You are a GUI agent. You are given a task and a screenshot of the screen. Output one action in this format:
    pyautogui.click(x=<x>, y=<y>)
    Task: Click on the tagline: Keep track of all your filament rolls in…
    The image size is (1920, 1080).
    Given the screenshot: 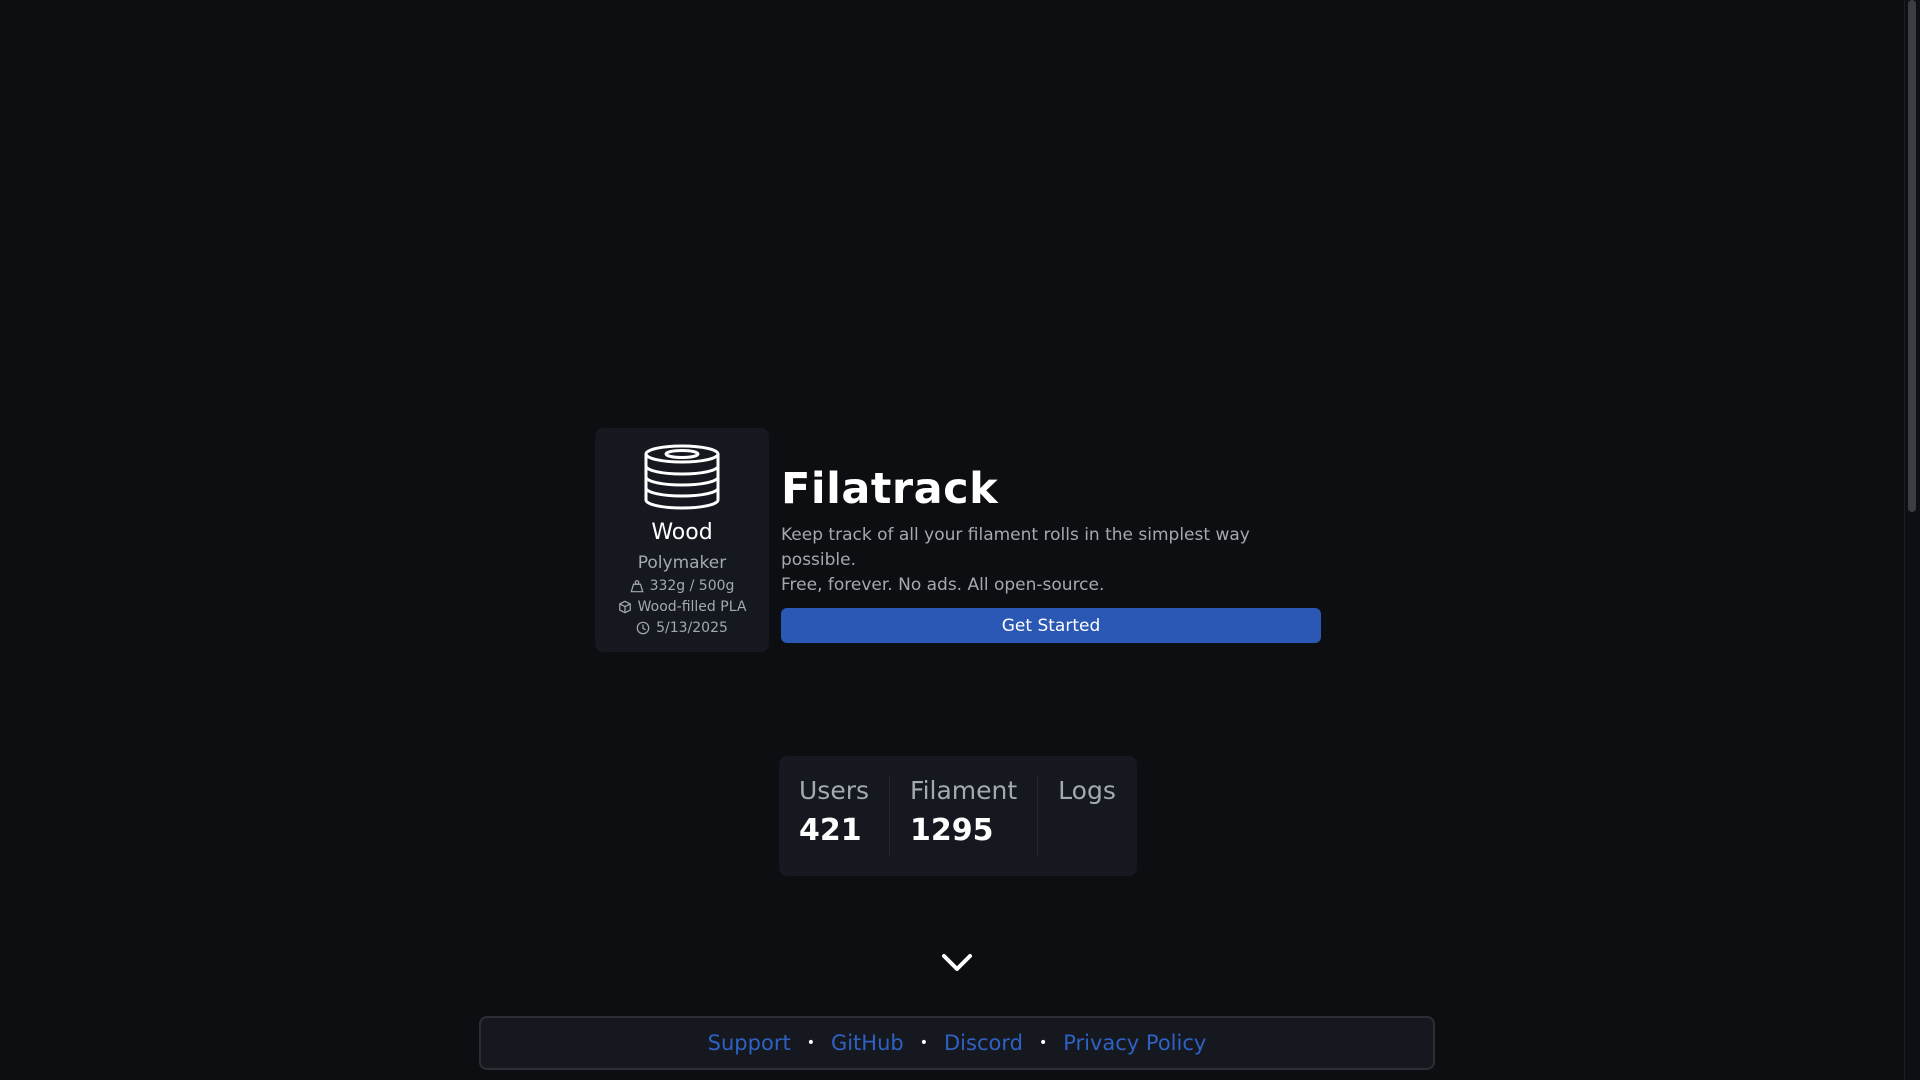 What is the action you would take?
    pyautogui.click(x=1051, y=560)
    